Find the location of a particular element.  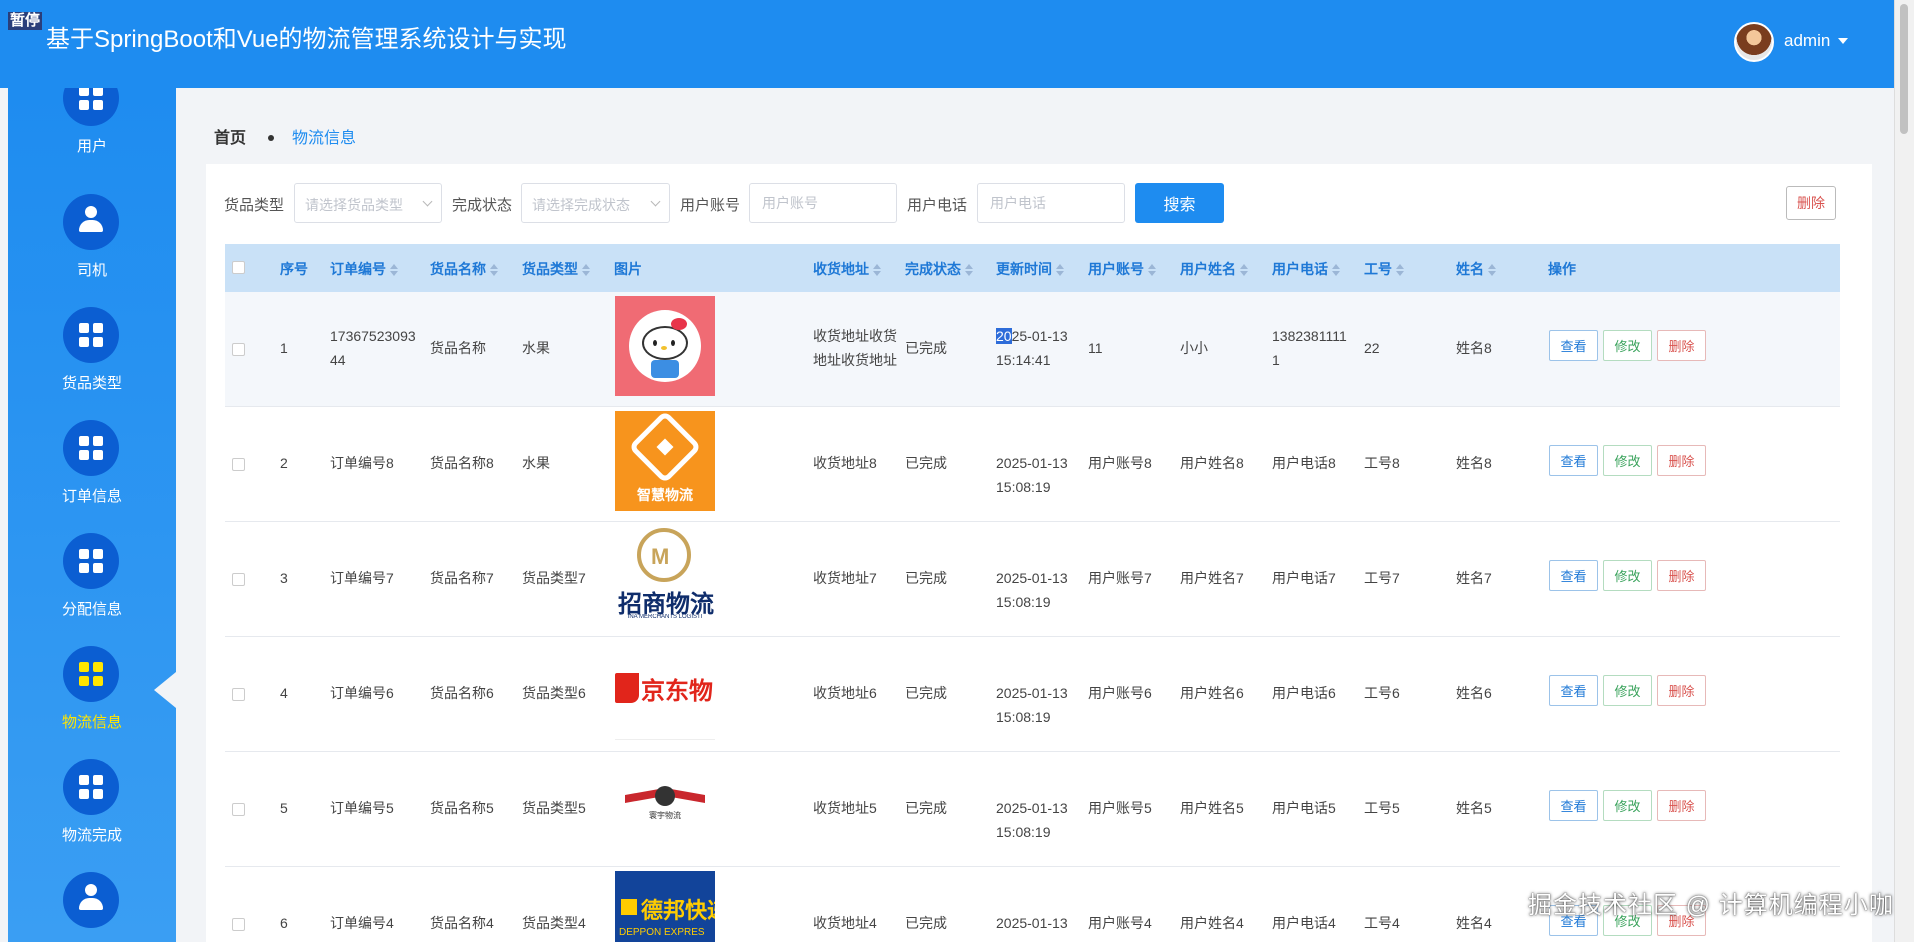

breadcrumb-home: 首页 is located at coordinates (230, 138).